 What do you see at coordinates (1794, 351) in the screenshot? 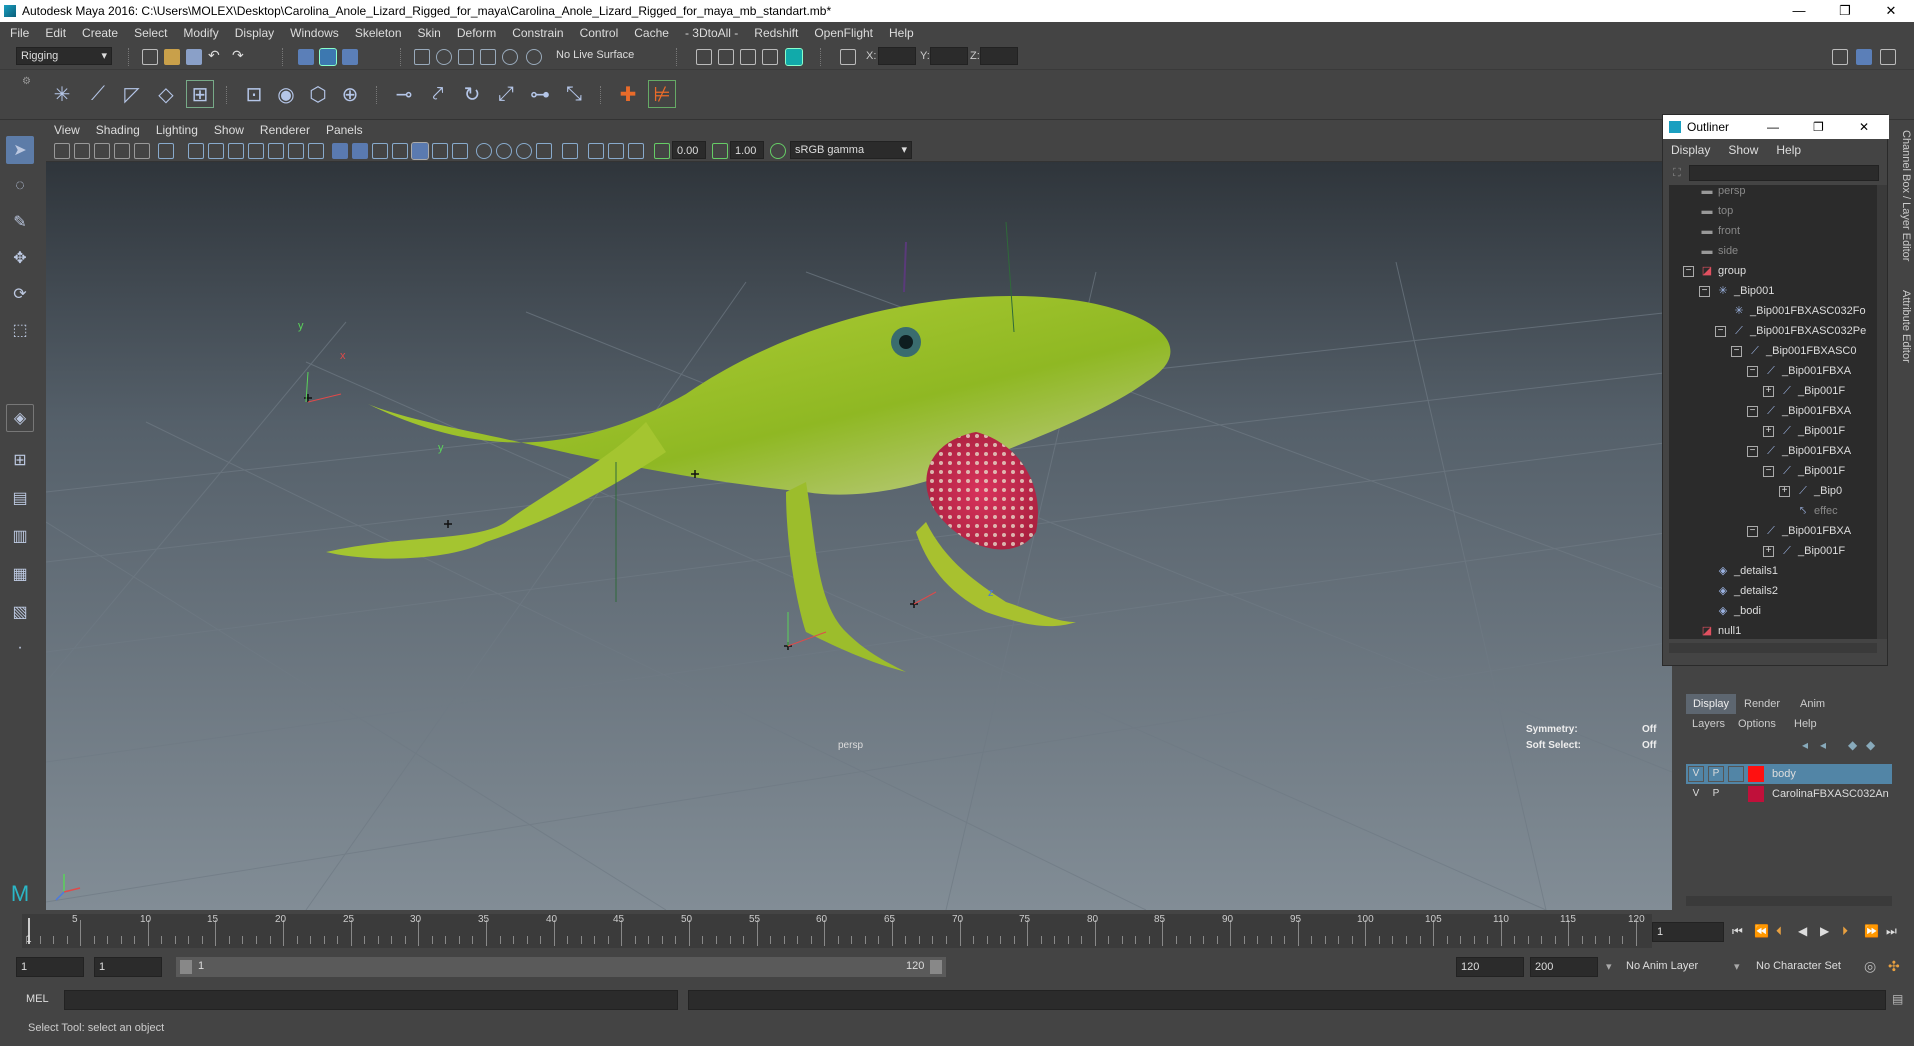
I see `outliner-item: − ⟋ _Bip001FBXASC0` at bounding box center [1794, 351].